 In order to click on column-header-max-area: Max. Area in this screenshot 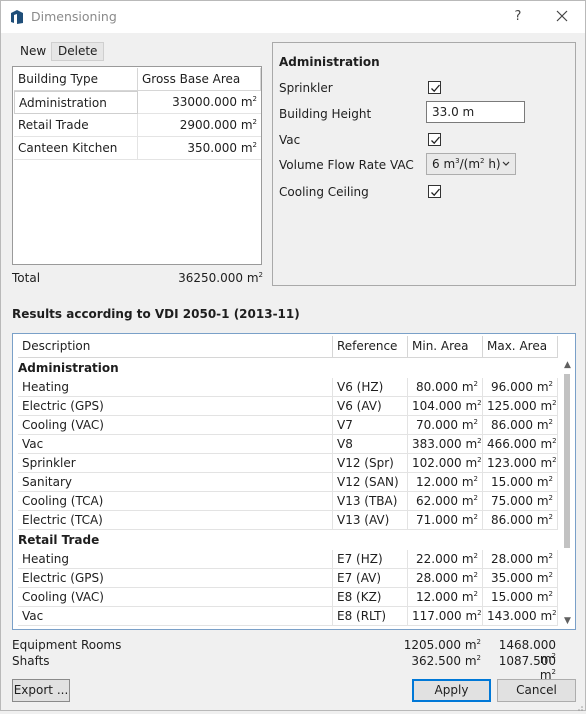, I will do `click(520, 347)`.